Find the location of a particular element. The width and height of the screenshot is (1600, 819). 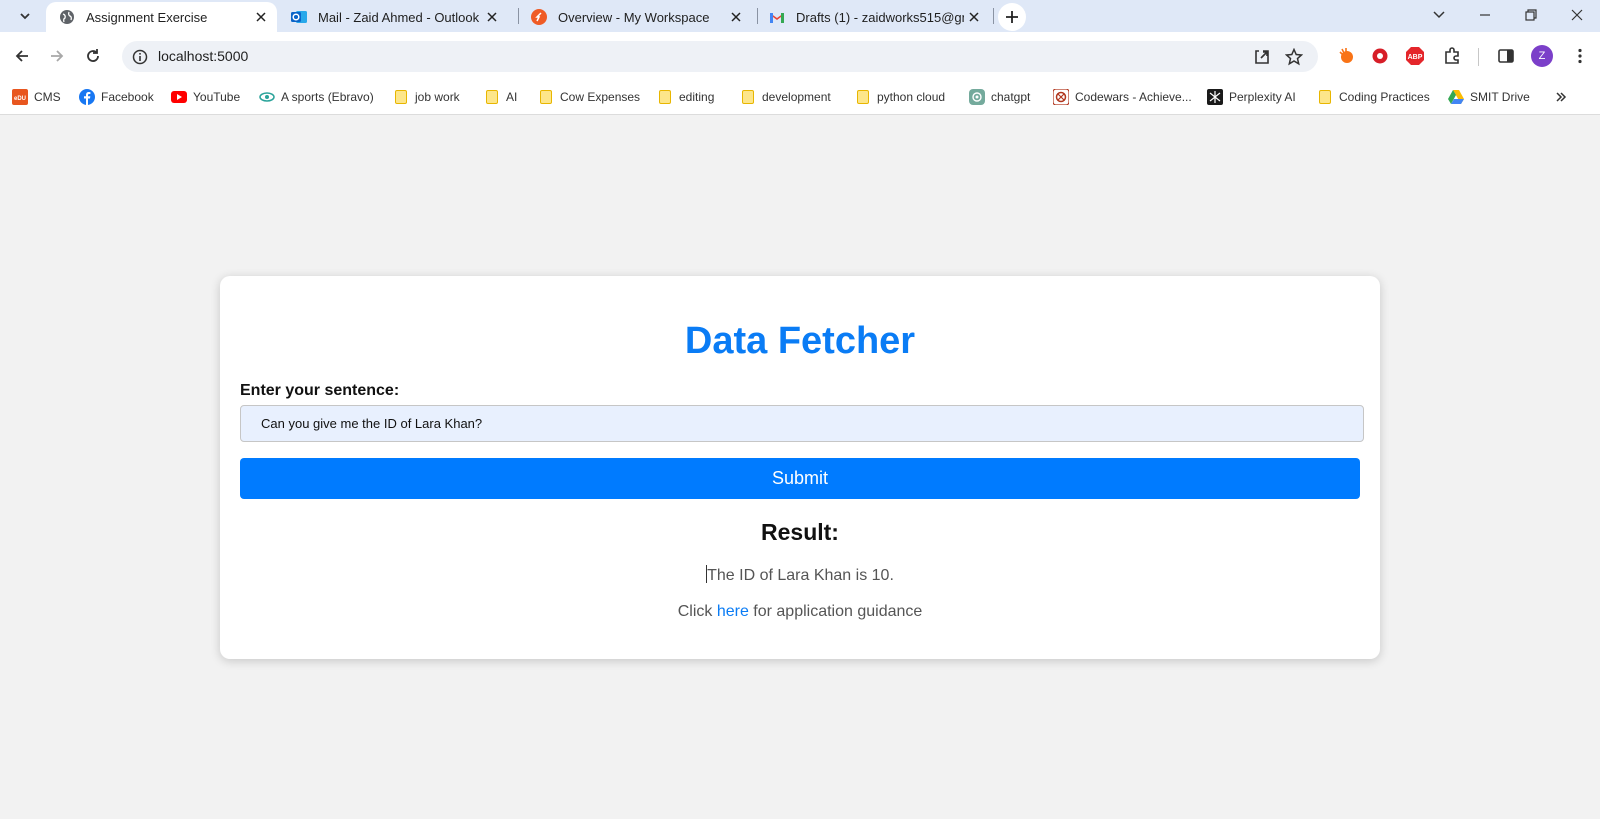

minimize-icon is located at coordinates (1485, 15).